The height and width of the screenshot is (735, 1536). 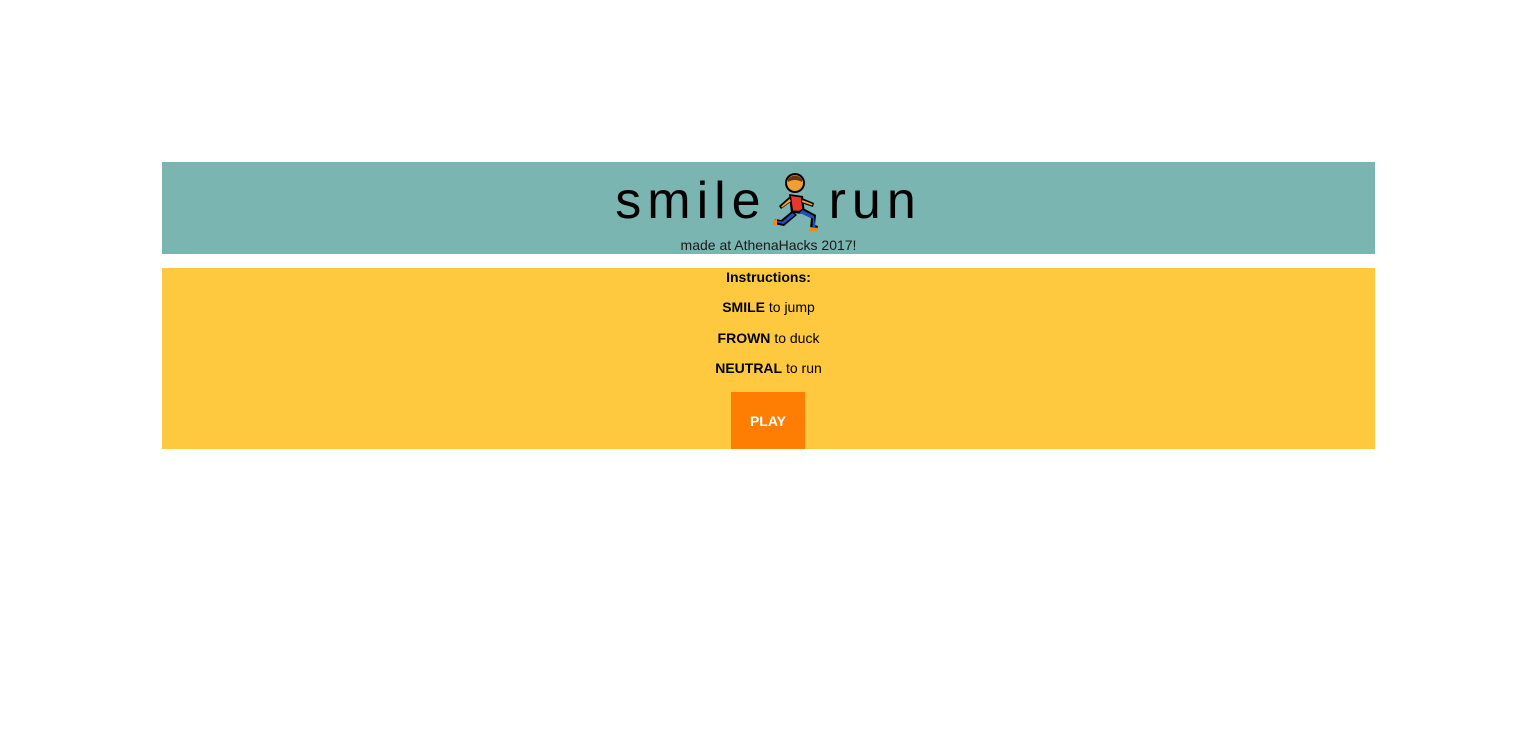 What do you see at coordinates (803, 368) in the screenshot?
I see `instruction-result: to run` at bounding box center [803, 368].